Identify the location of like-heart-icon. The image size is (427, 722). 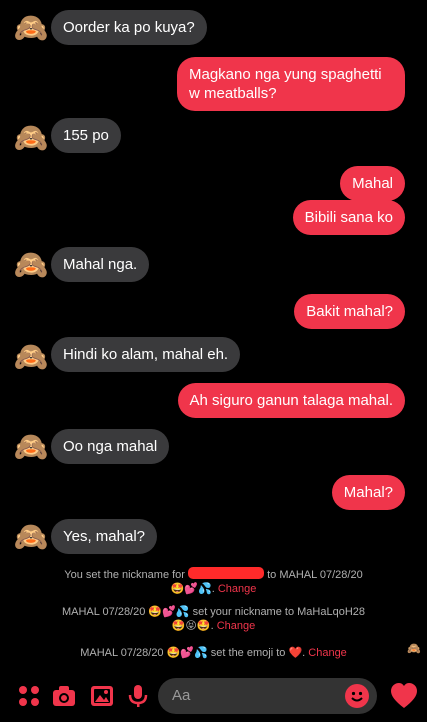
(404, 696).